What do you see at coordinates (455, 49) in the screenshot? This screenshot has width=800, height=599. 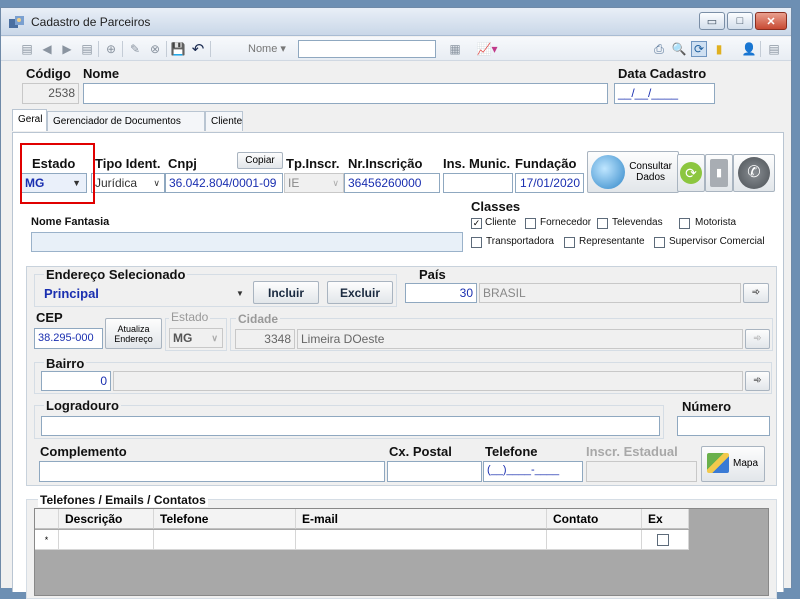 I see `report-icon: ▦` at bounding box center [455, 49].